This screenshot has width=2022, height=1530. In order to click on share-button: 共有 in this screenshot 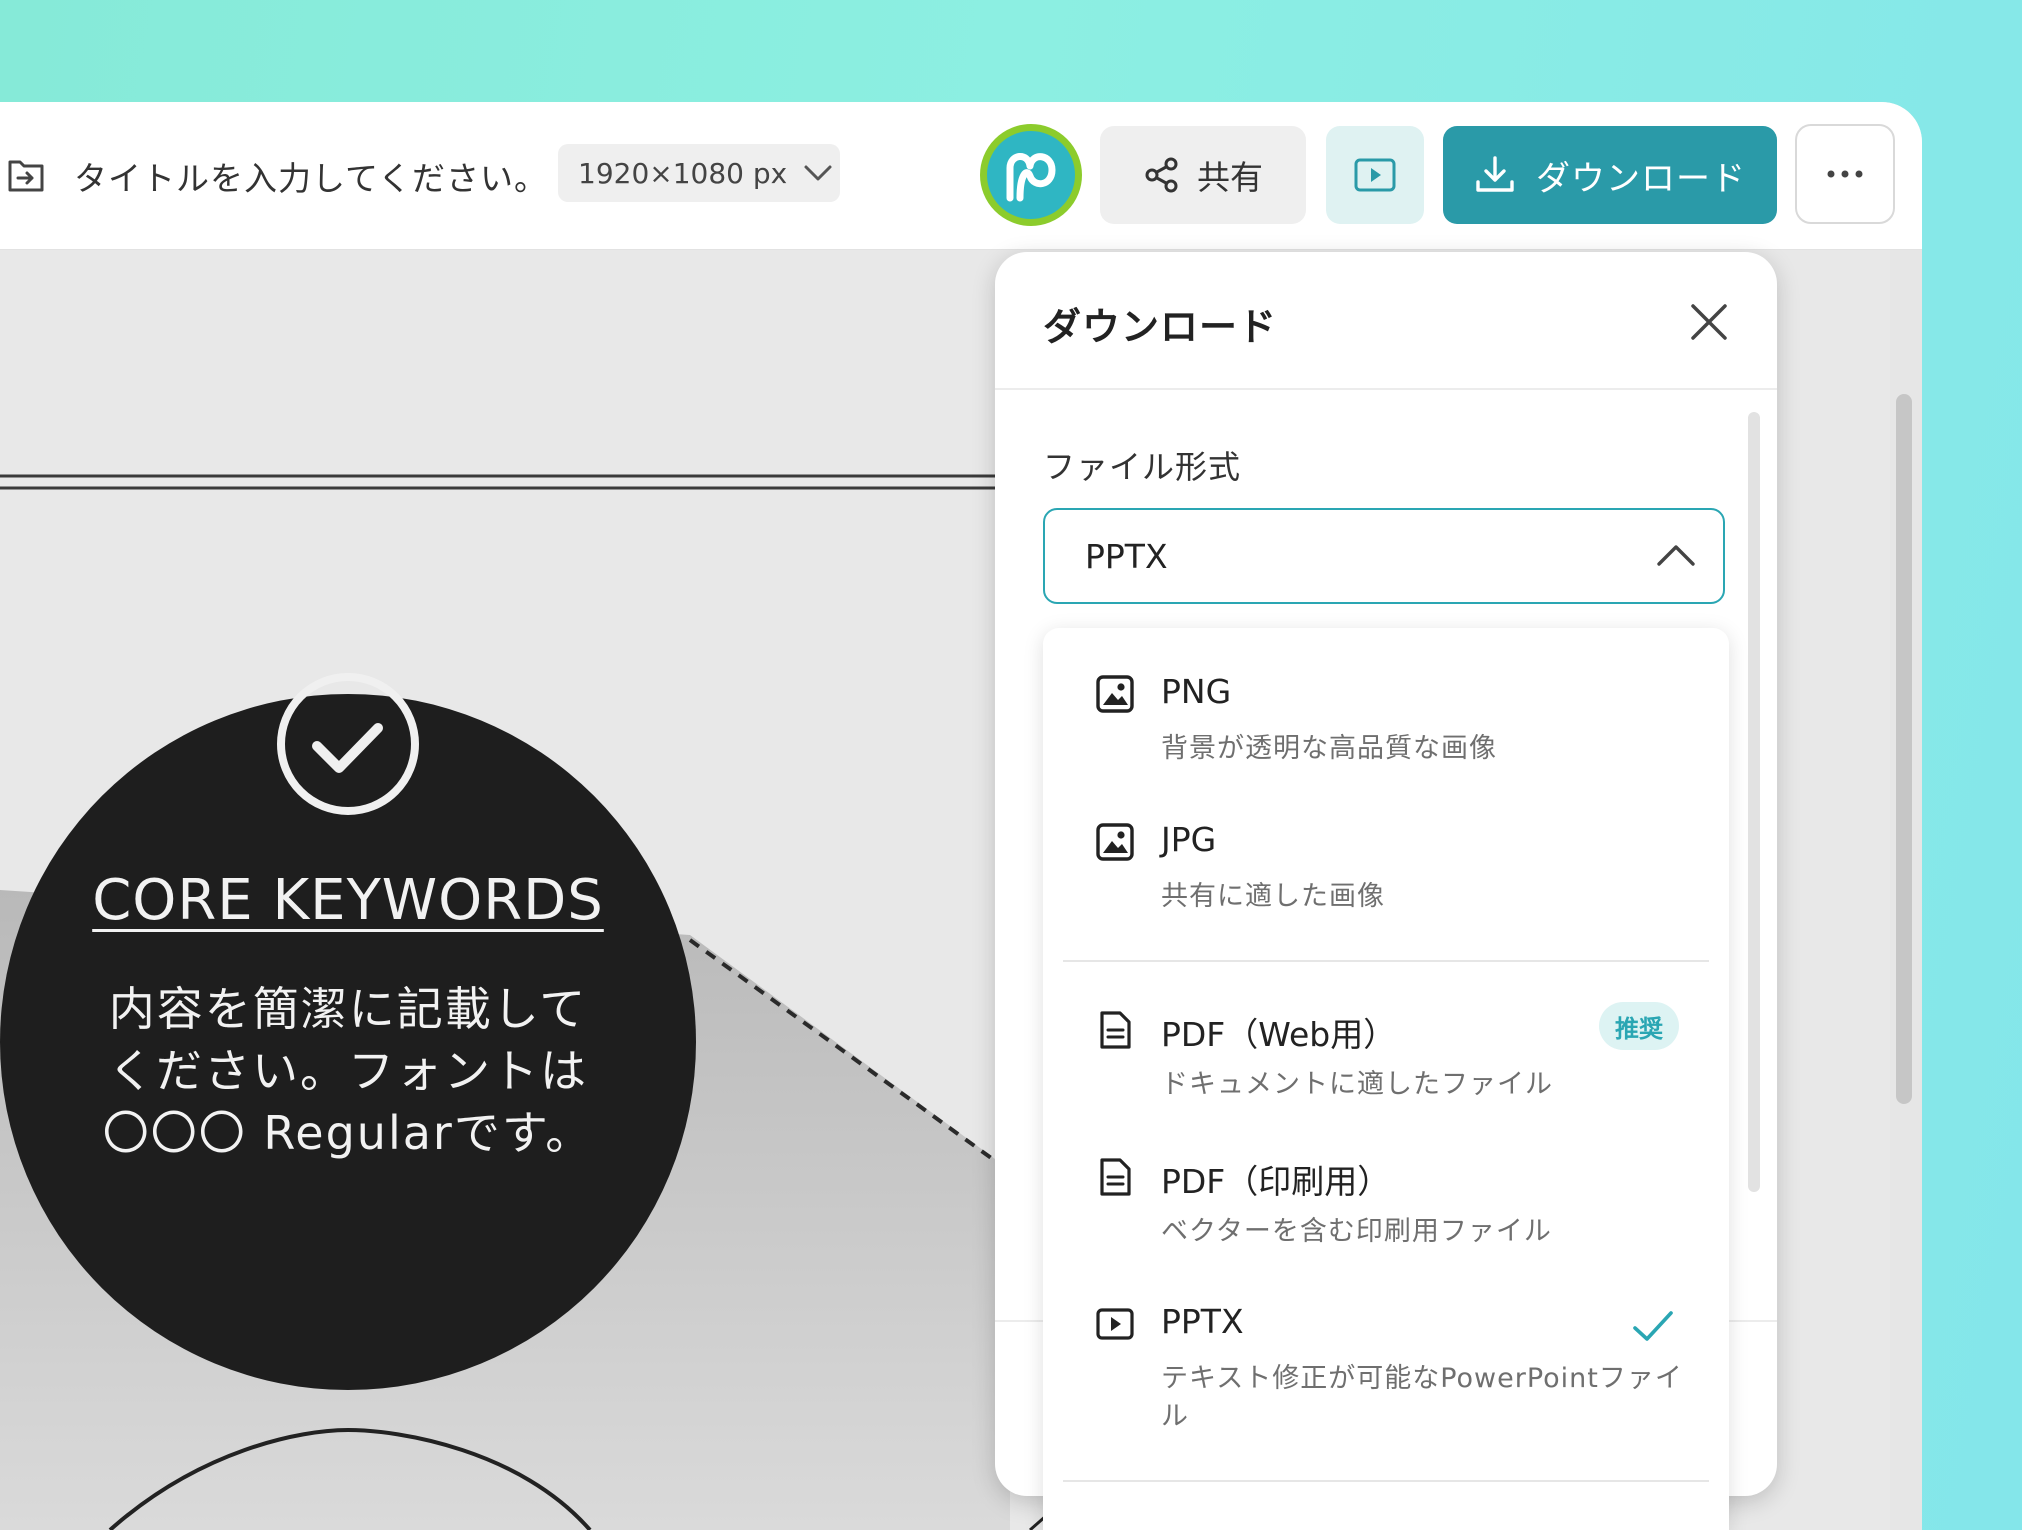, I will do `click(1203, 175)`.